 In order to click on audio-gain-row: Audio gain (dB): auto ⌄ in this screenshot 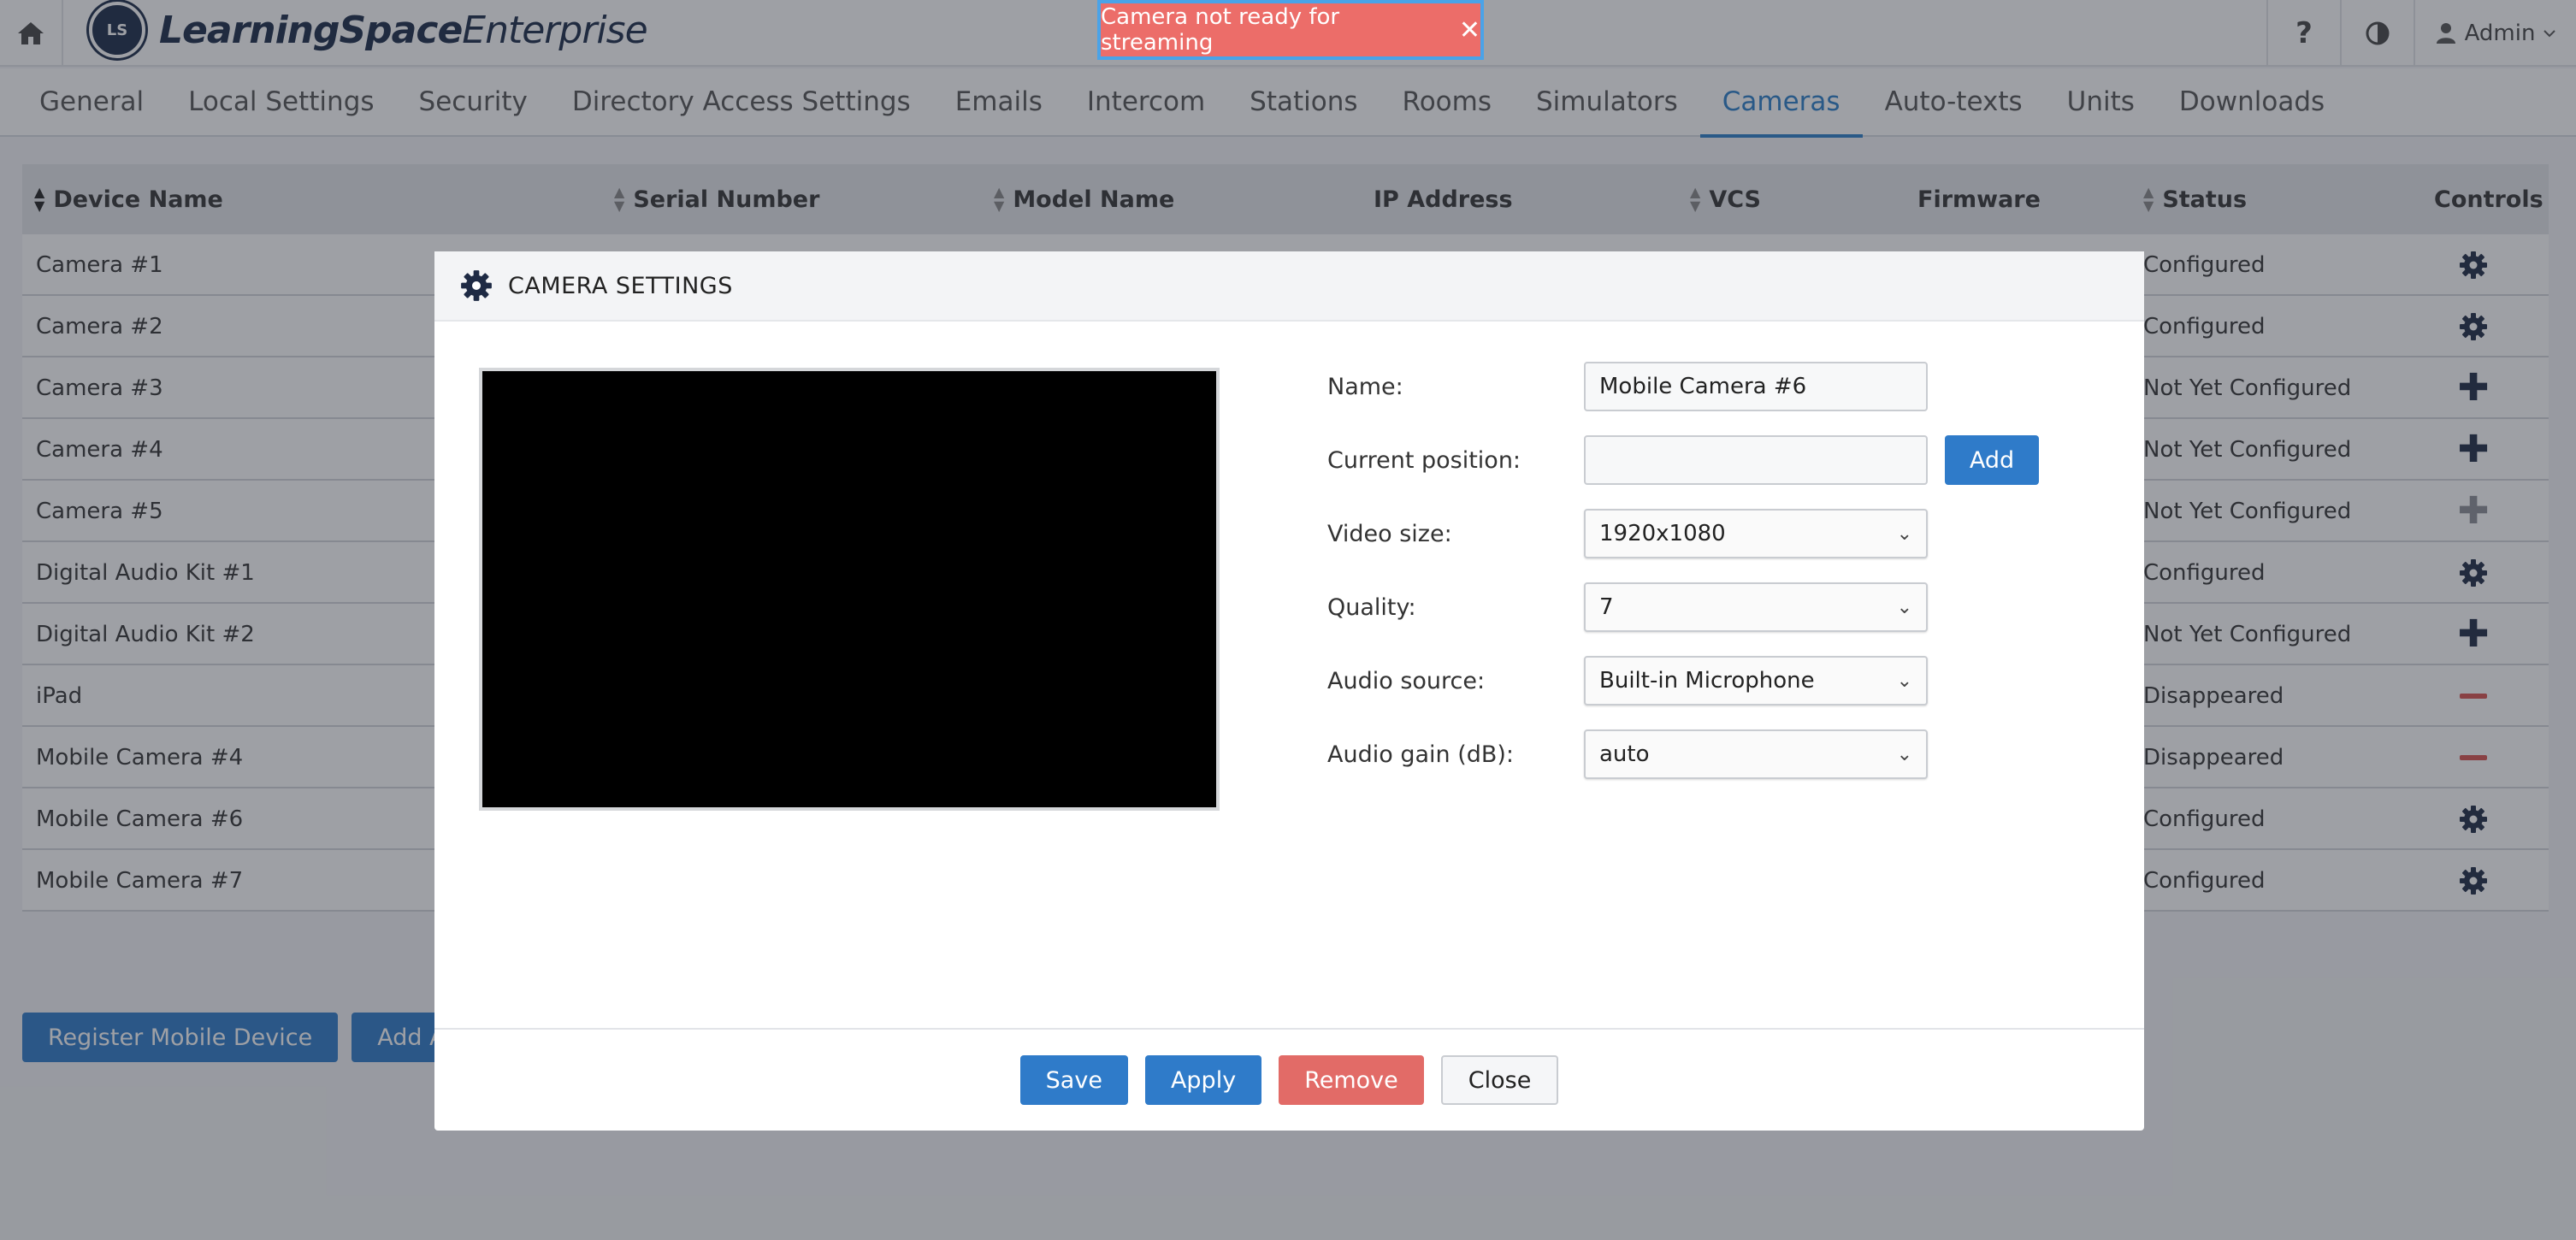, I will do `click(1627, 755)`.